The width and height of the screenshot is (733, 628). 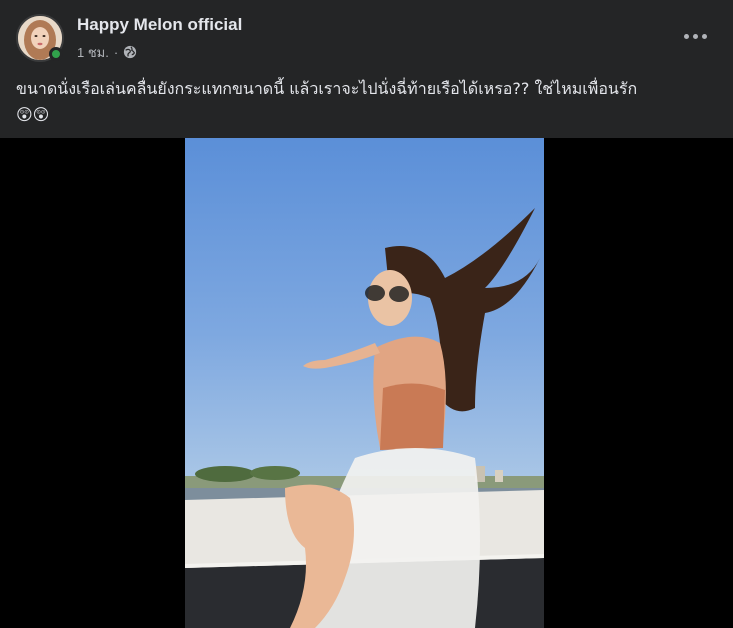 I want to click on post-time-link: 1 ชม., so click(x=93, y=52).